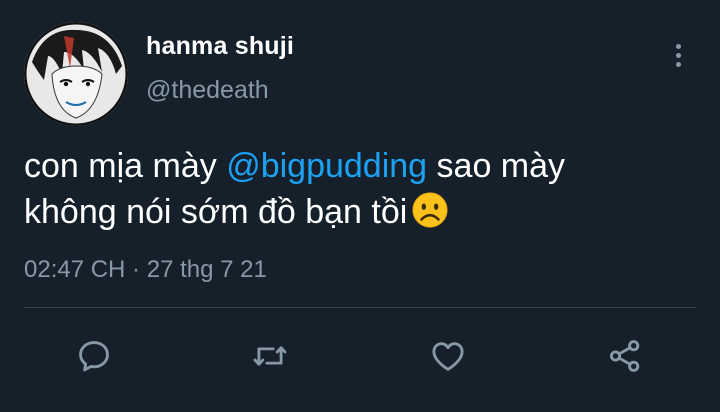 Image resolution: width=720 pixels, height=412 pixels. Describe the element at coordinates (326, 166) in the screenshot. I see `mention-link: @bigpudding` at that location.